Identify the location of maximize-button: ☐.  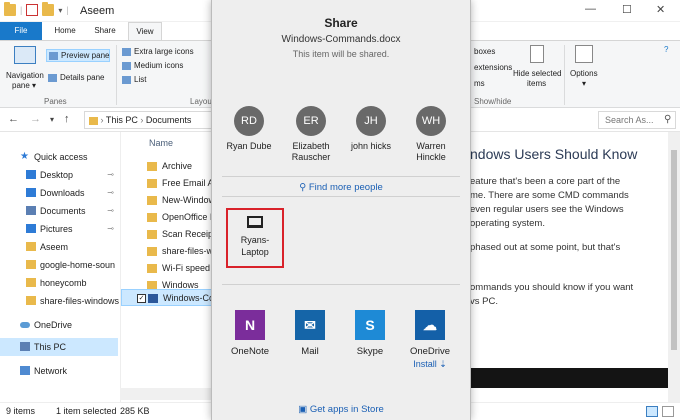
(627, 9).